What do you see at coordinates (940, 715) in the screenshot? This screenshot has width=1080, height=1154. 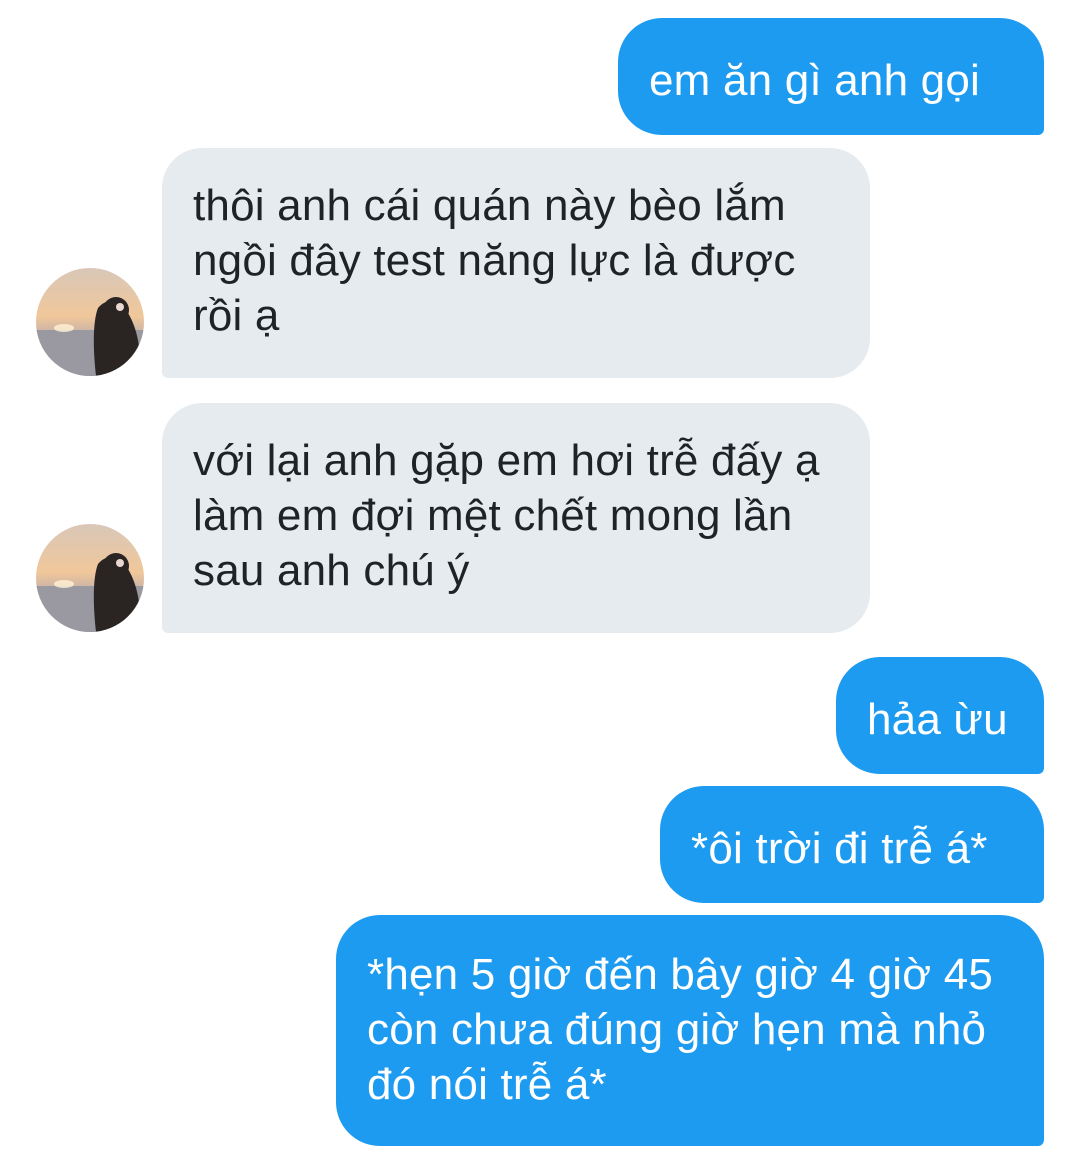 I see `message-bubble-outgoing: hảa ừu` at bounding box center [940, 715].